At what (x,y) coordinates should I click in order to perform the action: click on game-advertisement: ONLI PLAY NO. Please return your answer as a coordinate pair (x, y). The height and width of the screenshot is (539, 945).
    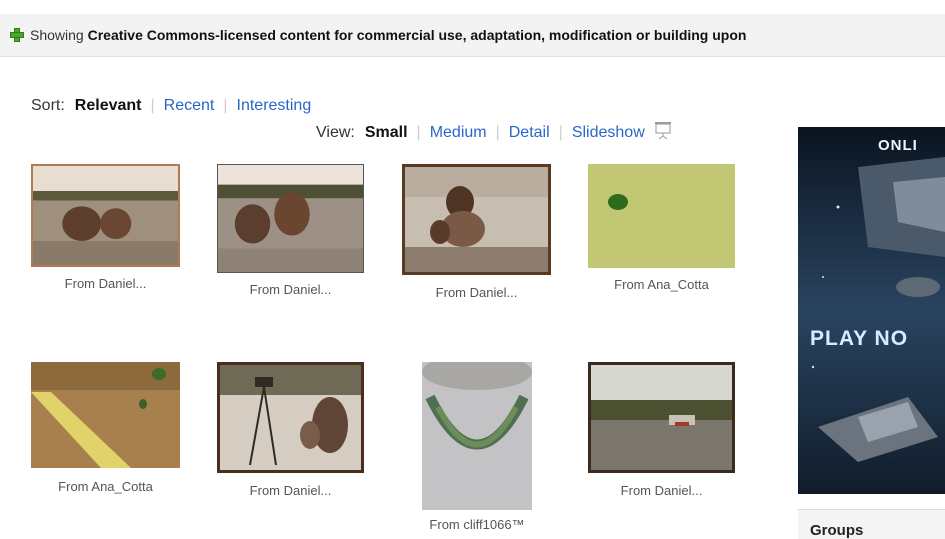
    Looking at the image, I should click on (871, 310).